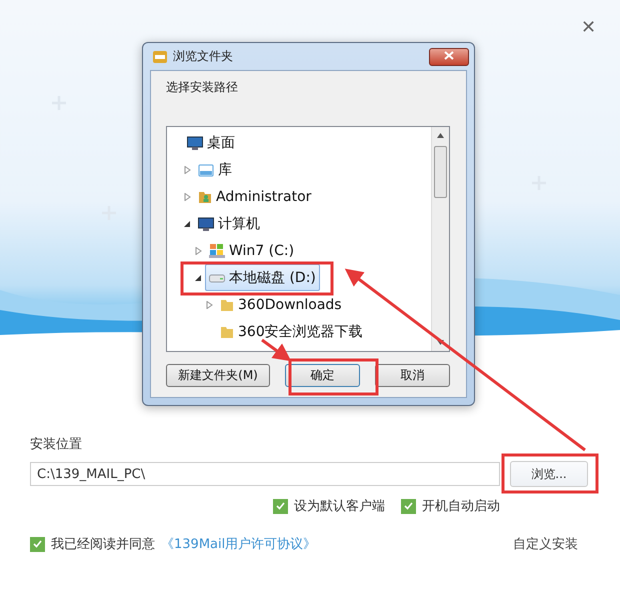  What do you see at coordinates (211, 142) in the screenshot?
I see `folder-tree-item: 桌面` at bounding box center [211, 142].